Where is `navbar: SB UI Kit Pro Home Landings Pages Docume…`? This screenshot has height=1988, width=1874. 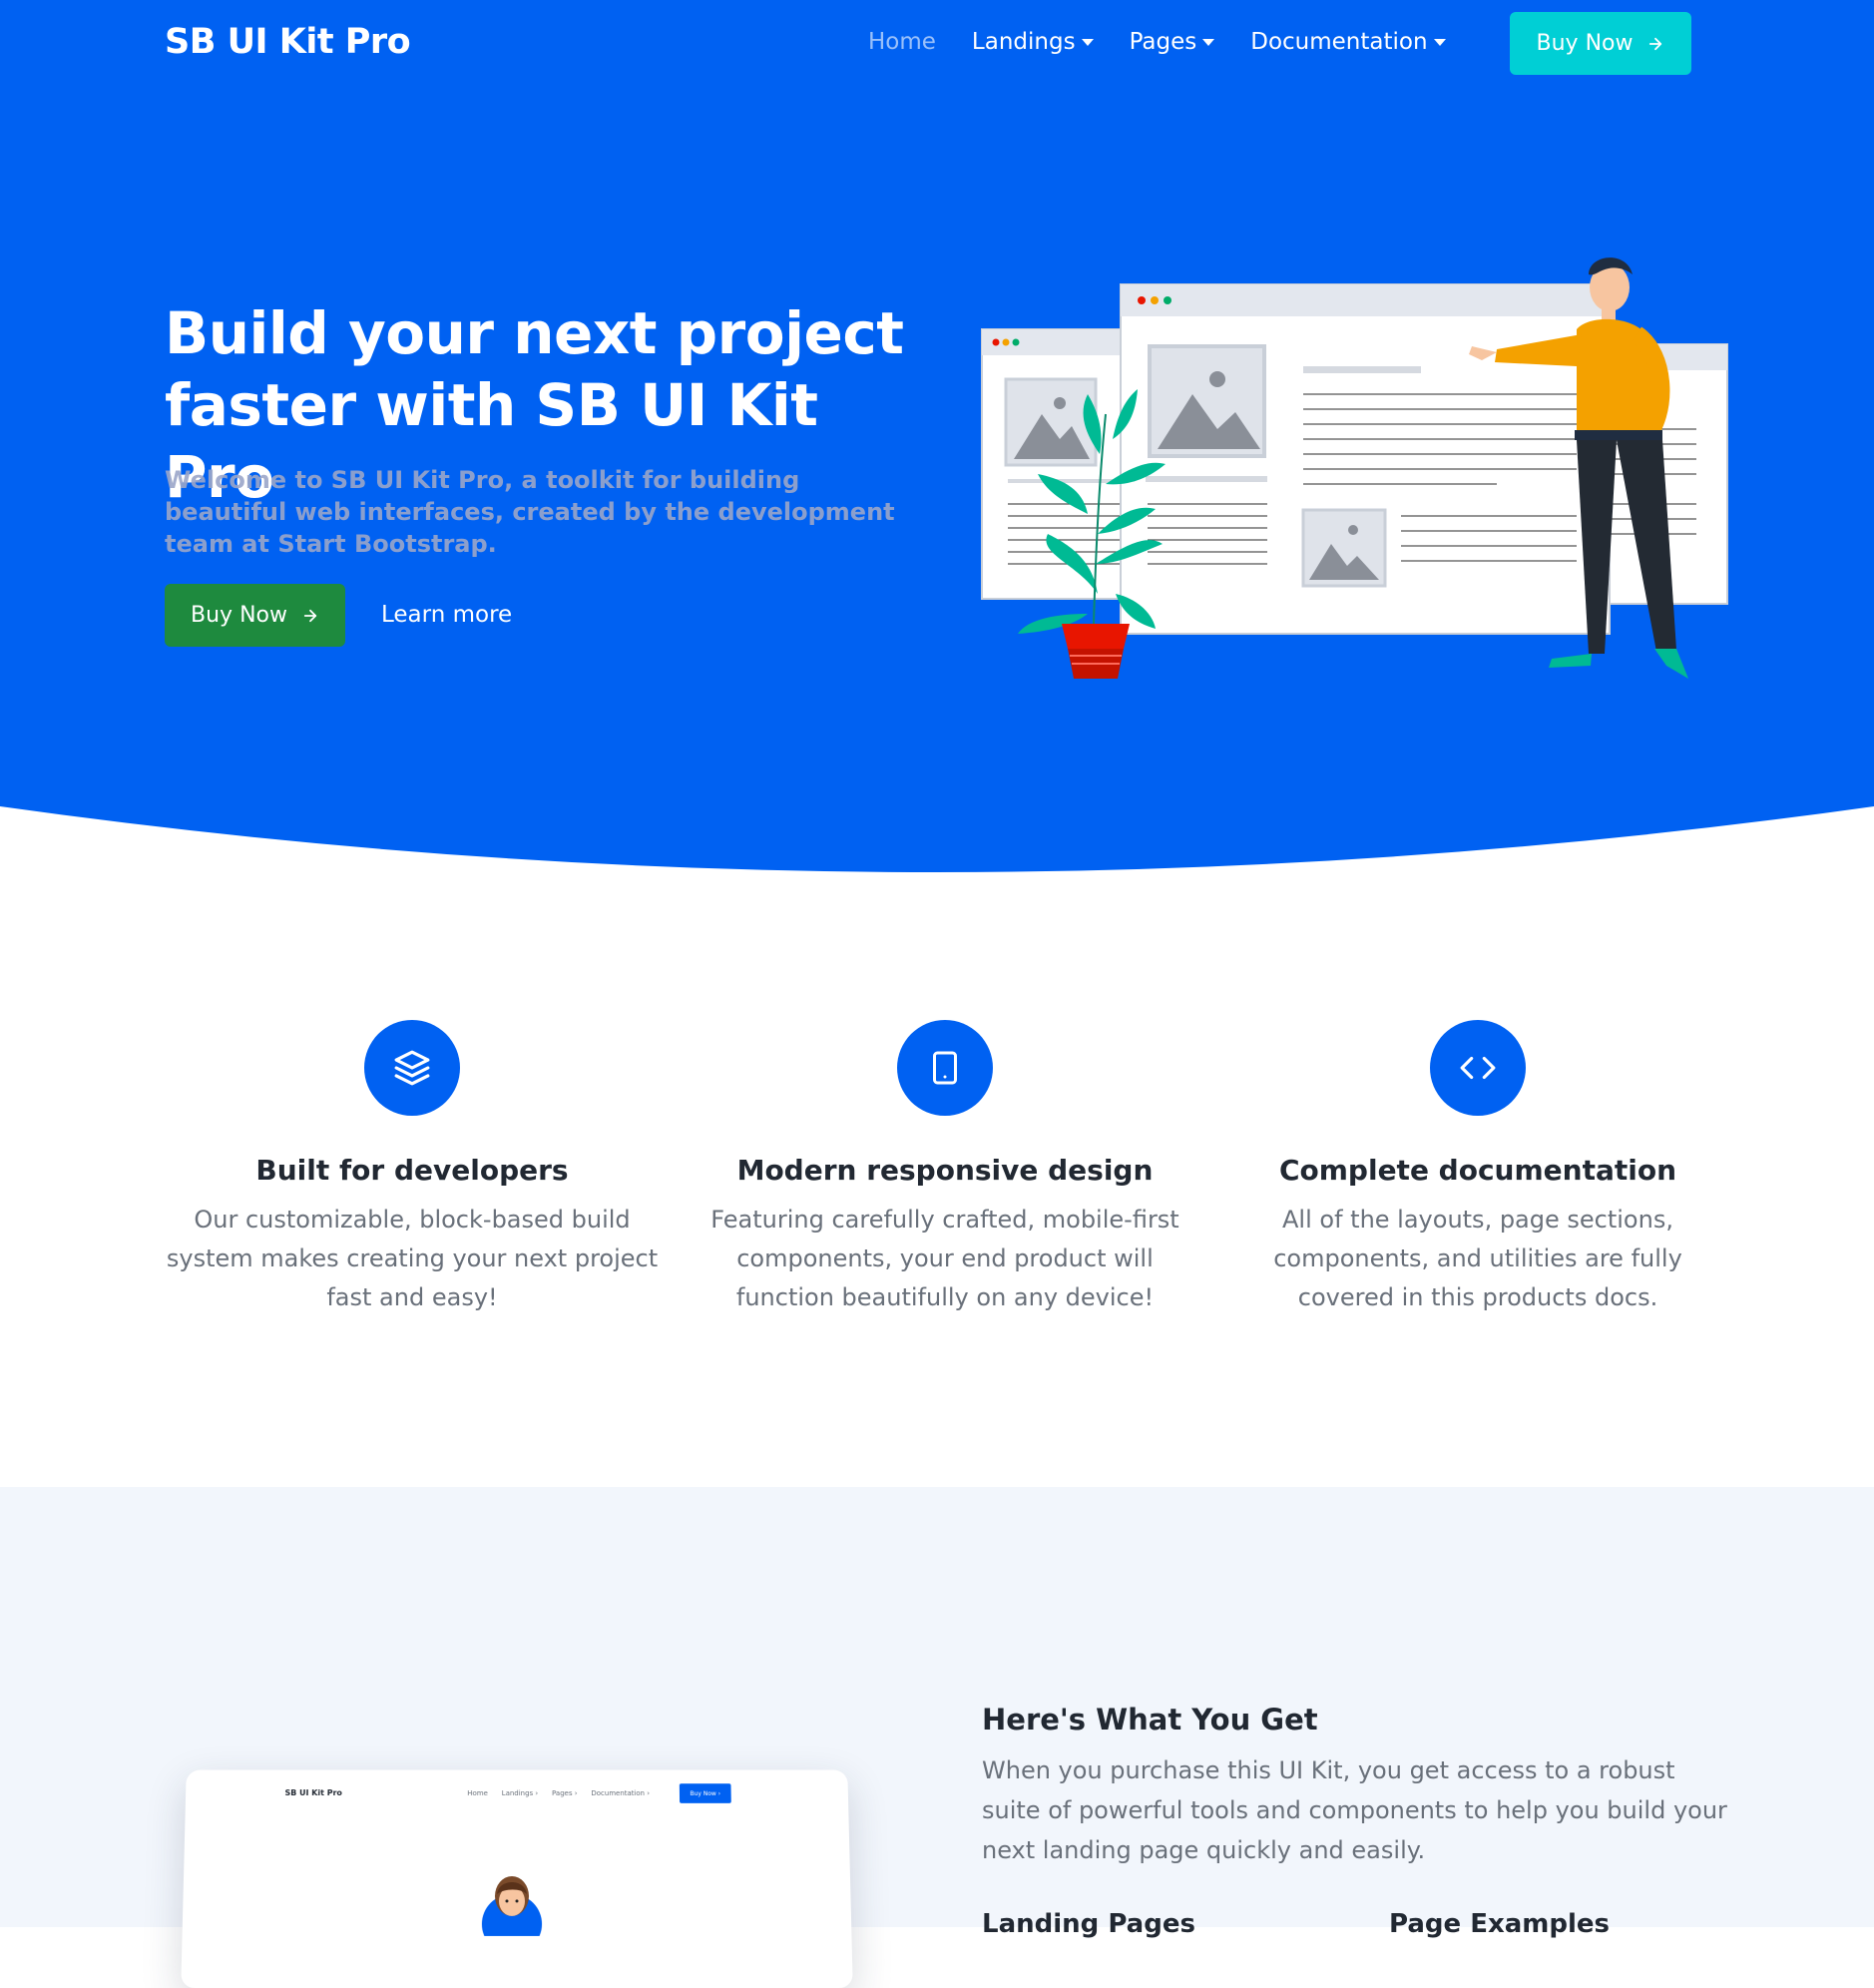
navbar: SB UI Kit Pro Home Landings Pages Docume… is located at coordinates (937, 45).